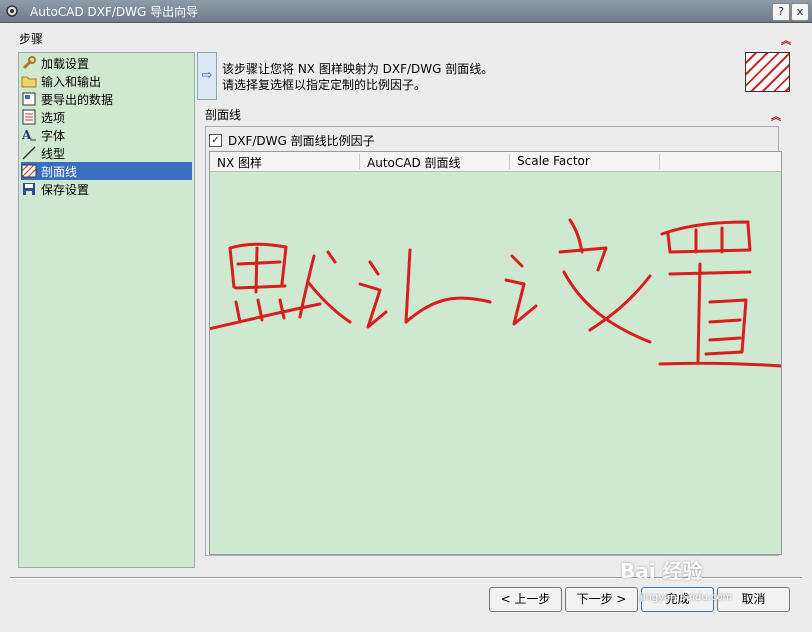 The image size is (812, 632). Describe the element at coordinates (661, 571) in the screenshot. I see `watermark-logo: Bai 经验` at that location.